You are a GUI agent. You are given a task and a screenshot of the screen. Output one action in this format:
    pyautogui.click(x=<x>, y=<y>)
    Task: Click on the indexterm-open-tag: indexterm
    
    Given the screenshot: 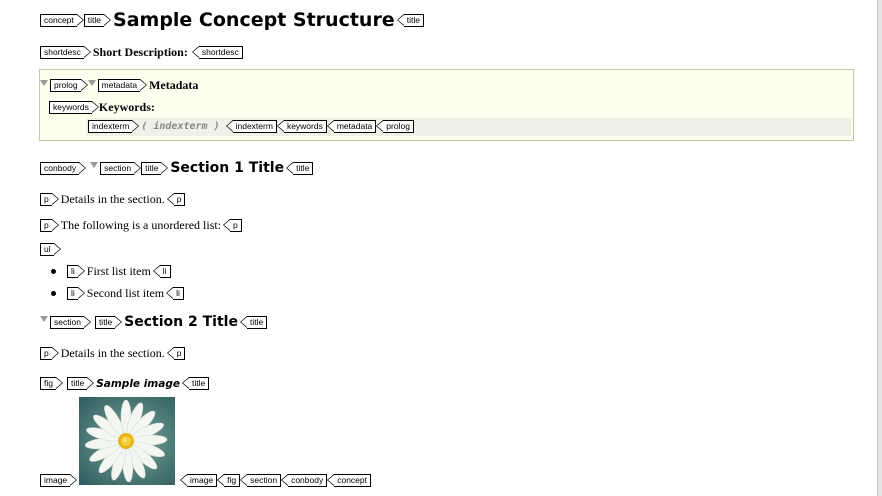 What is the action you would take?
    pyautogui.click(x=114, y=126)
    